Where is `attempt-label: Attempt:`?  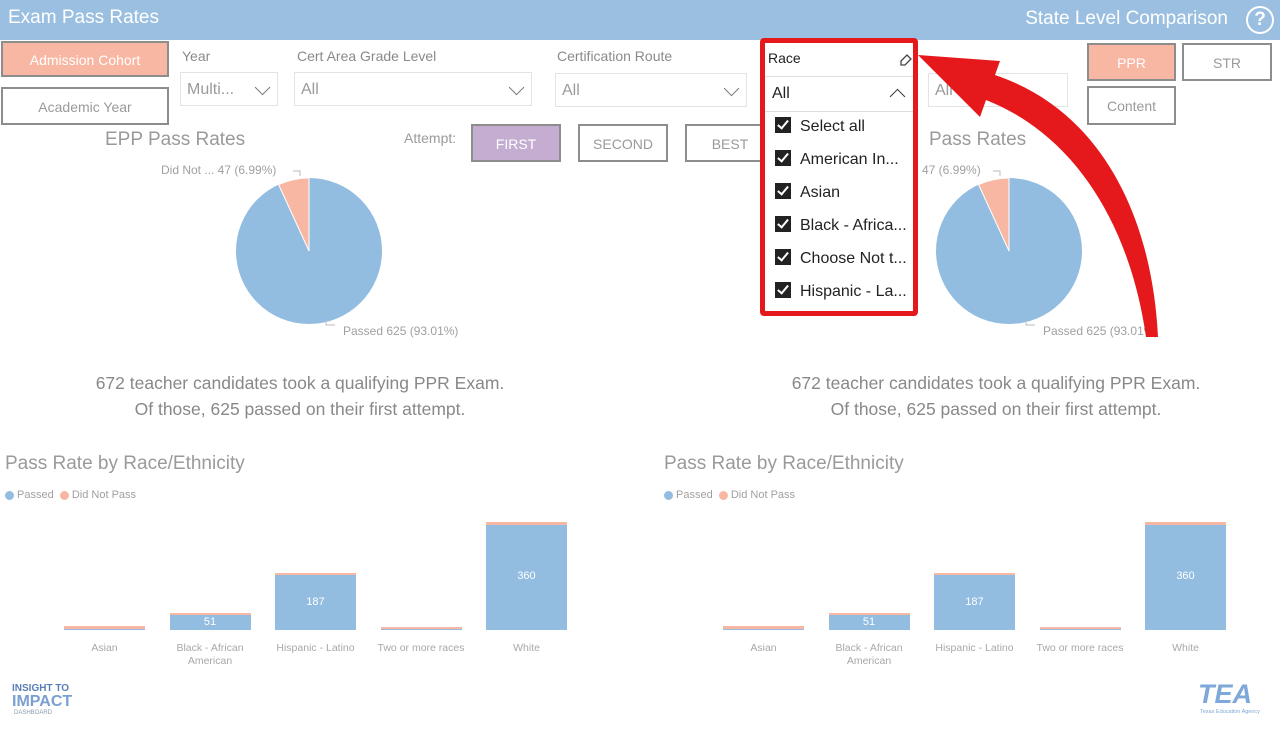
attempt-label: Attempt: is located at coordinates (430, 138).